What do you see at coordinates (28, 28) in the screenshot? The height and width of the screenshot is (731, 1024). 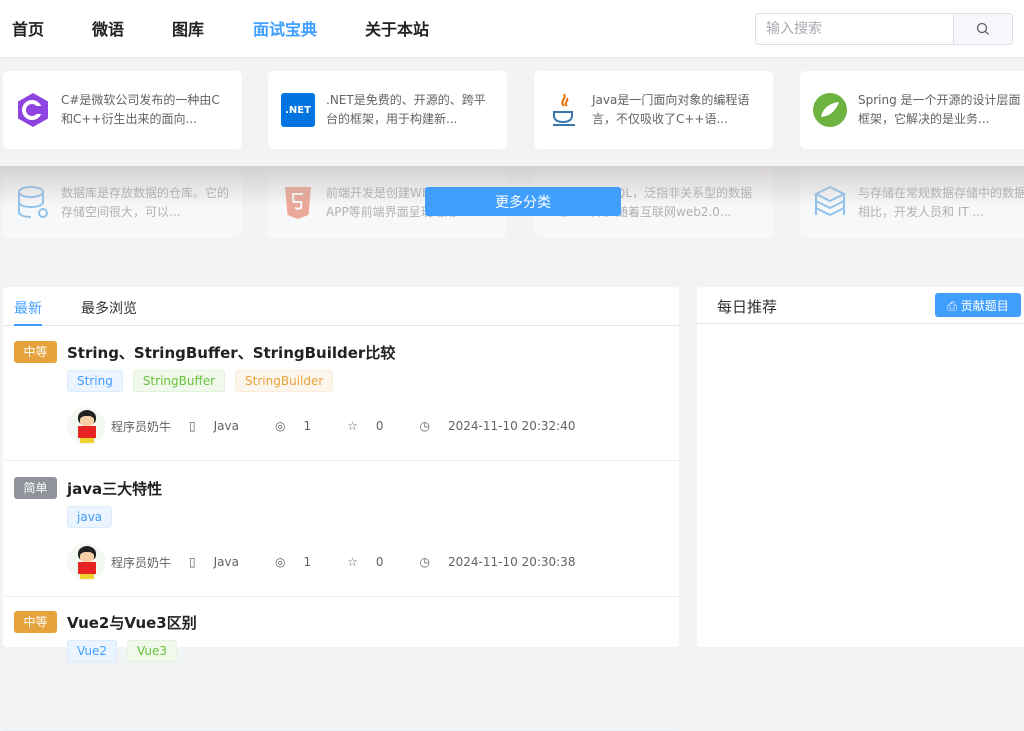 I see `nav-home: 首页` at bounding box center [28, 28].